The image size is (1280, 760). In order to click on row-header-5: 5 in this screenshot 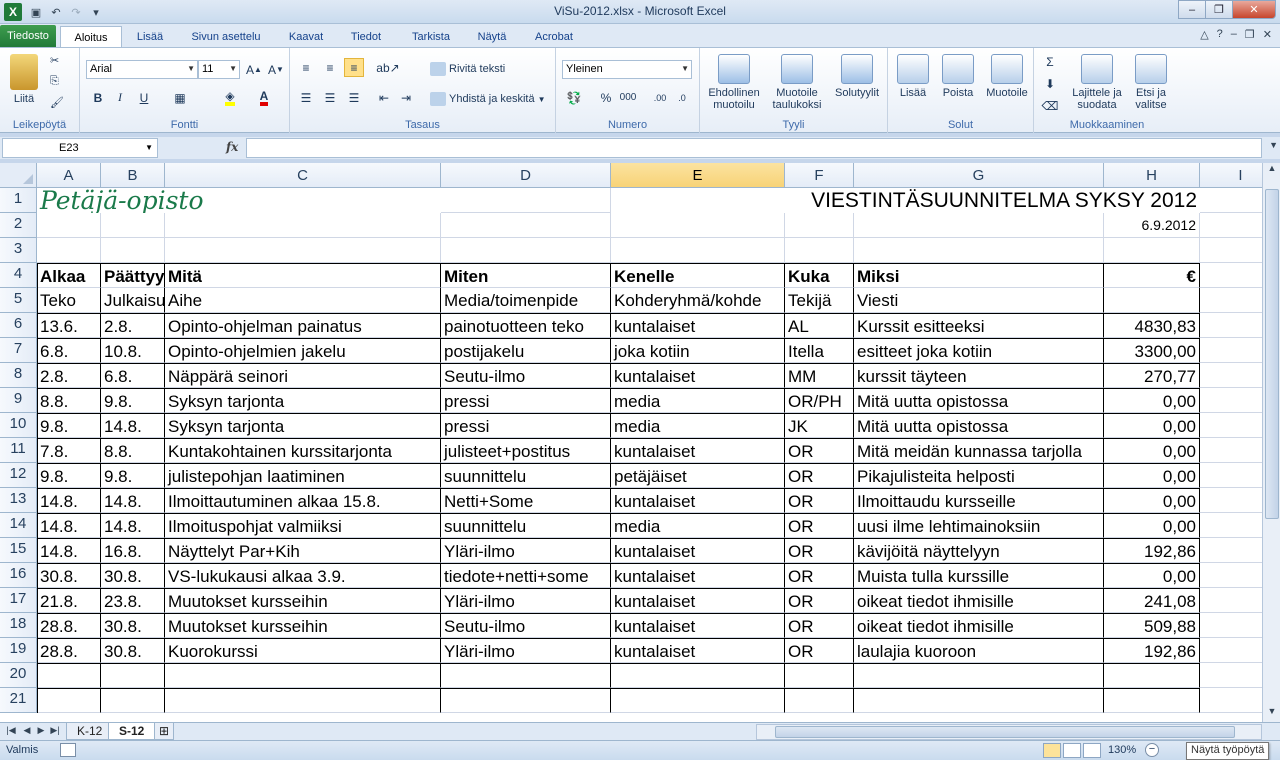, I will do `click(18, 300)`.